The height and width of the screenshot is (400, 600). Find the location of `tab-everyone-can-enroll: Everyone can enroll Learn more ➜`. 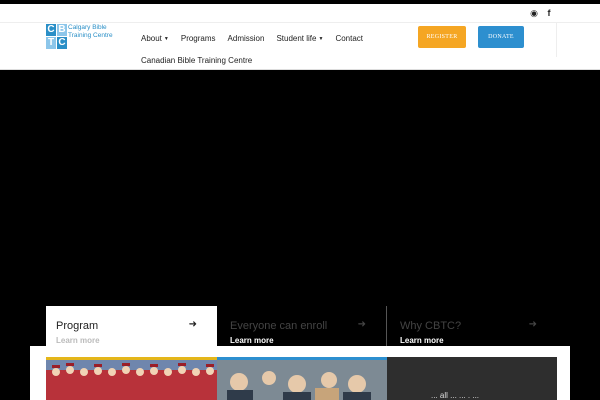

tab-everyone-can-enroll: Everyone can enroll Learn more ➜ is located at coordinates (301, 326).